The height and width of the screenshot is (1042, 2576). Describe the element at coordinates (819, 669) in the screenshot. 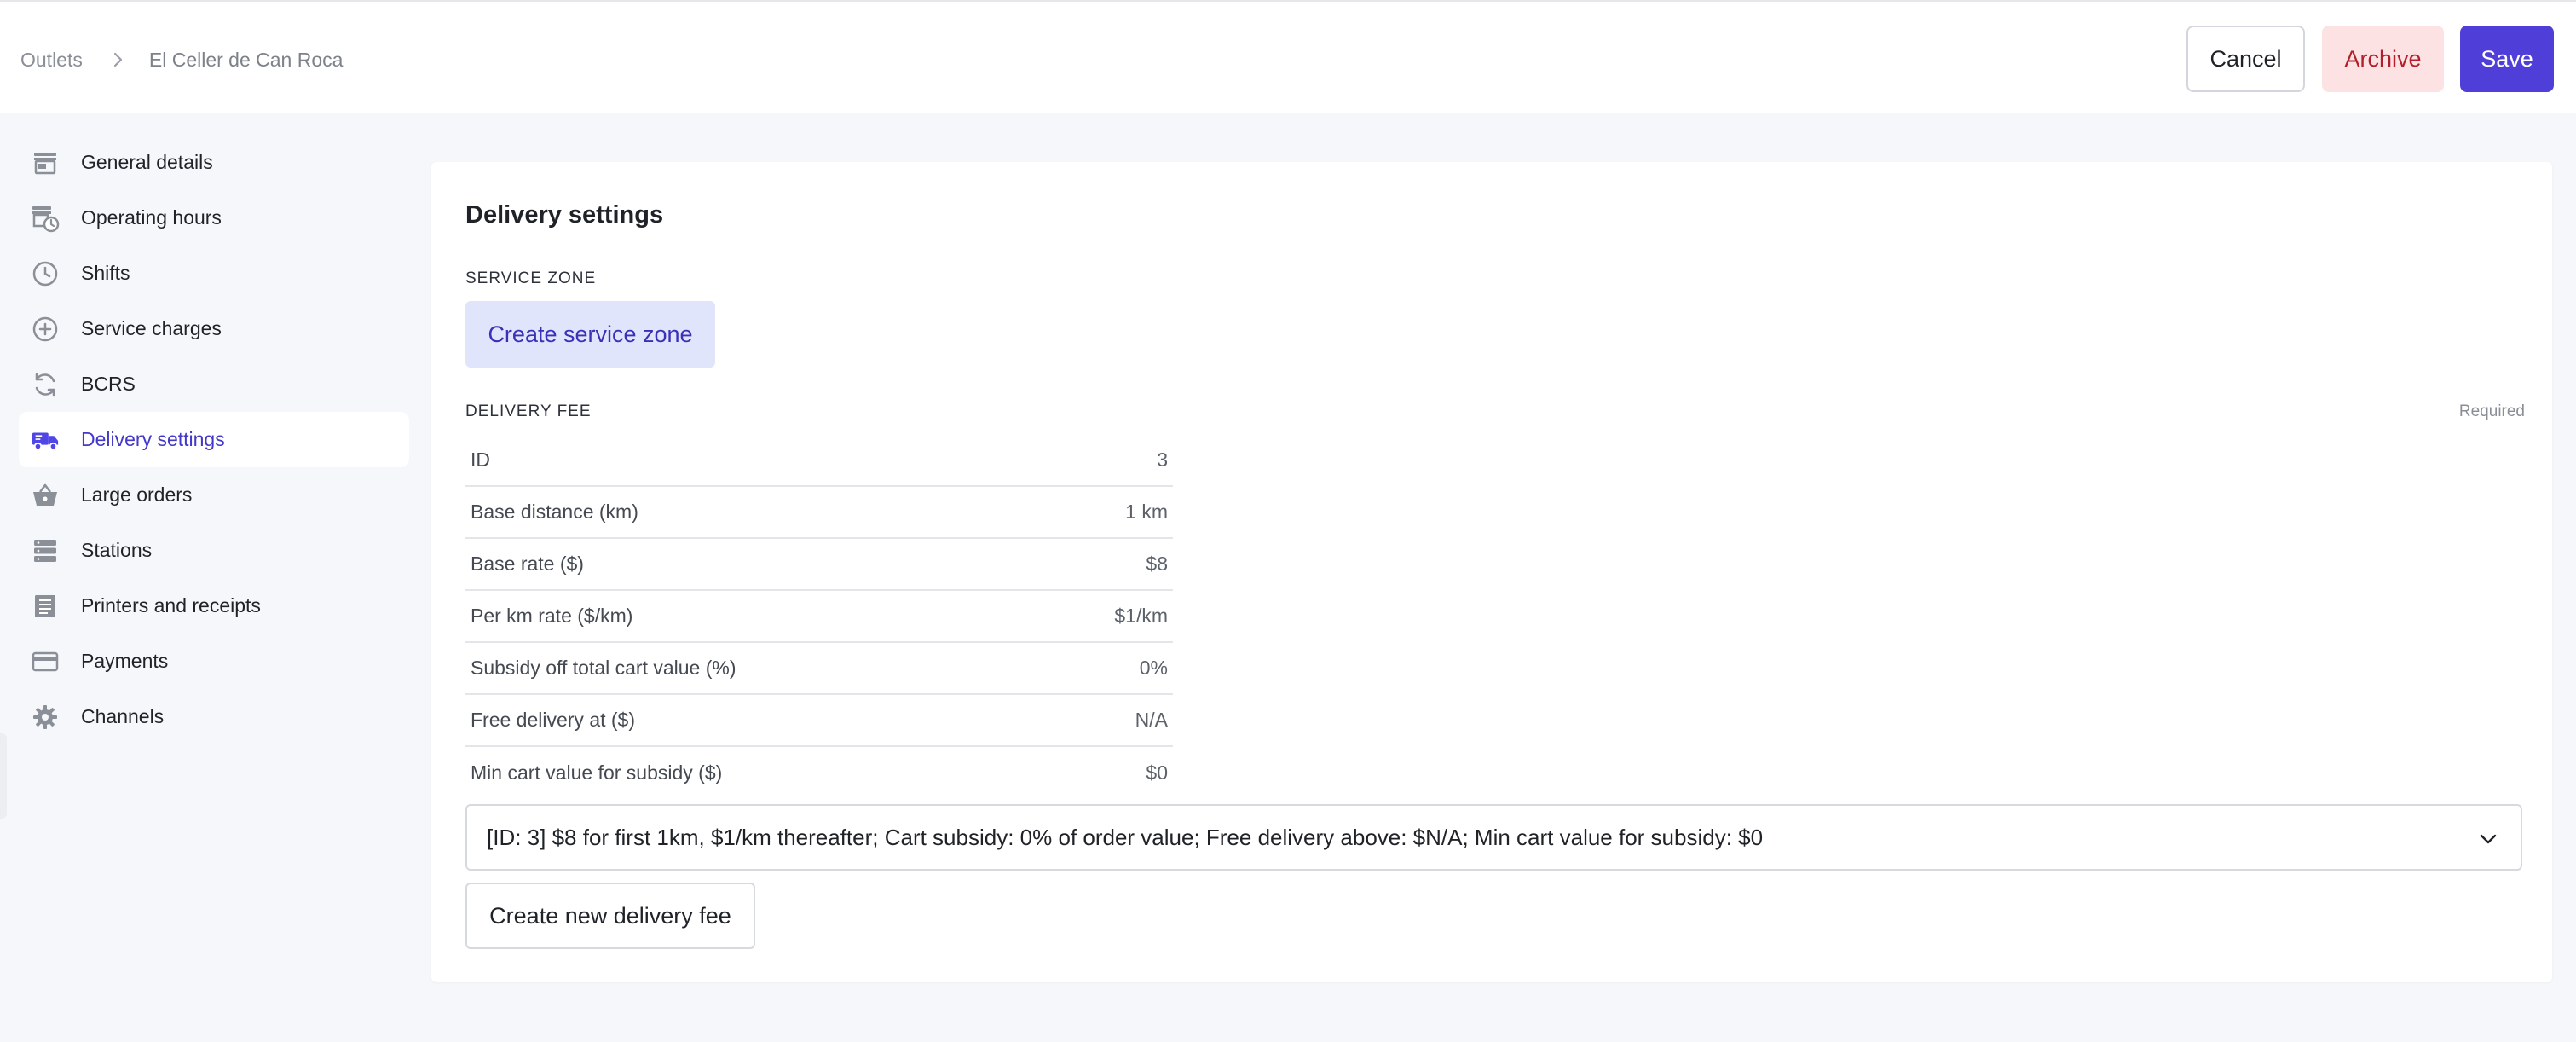

I see `table-row: Subsidy off total cart value (%) 0%` at that location.